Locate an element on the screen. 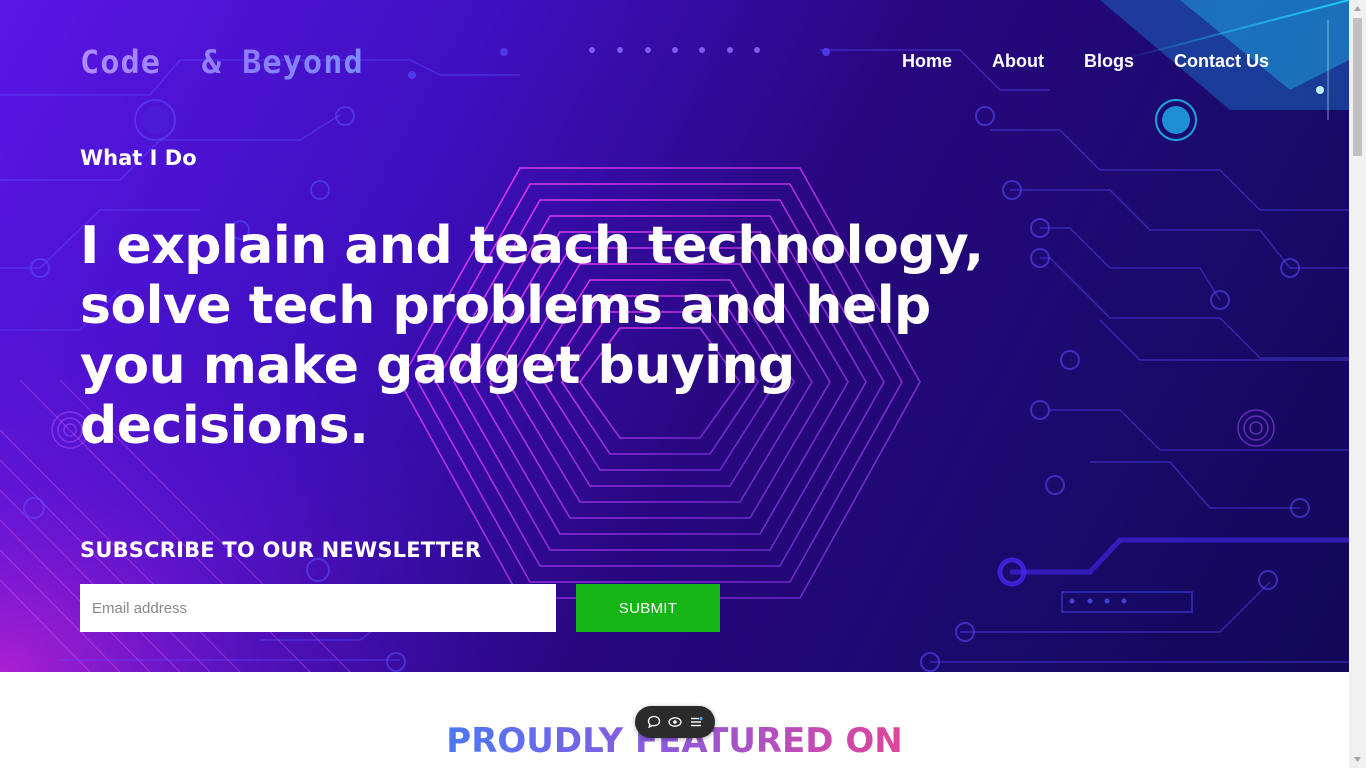 This screenshot has height=768, width=1366. newsletter-email-input is located at coordinates (318, 608).